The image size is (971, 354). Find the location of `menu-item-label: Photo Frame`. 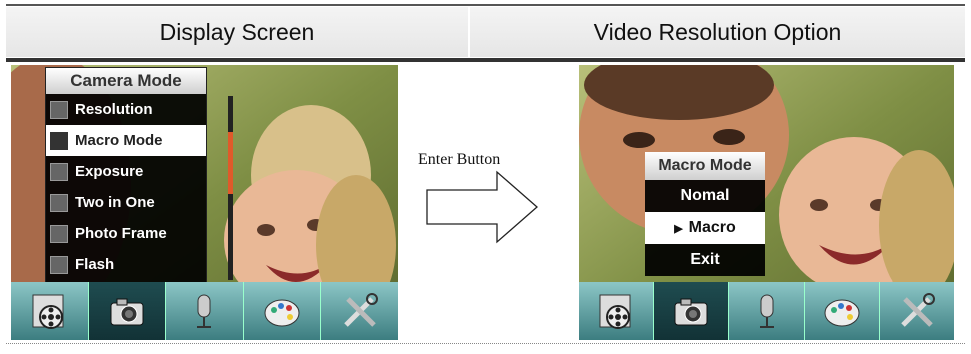

menu-item-label: Photo Frame is located at coordinates (121, 233).